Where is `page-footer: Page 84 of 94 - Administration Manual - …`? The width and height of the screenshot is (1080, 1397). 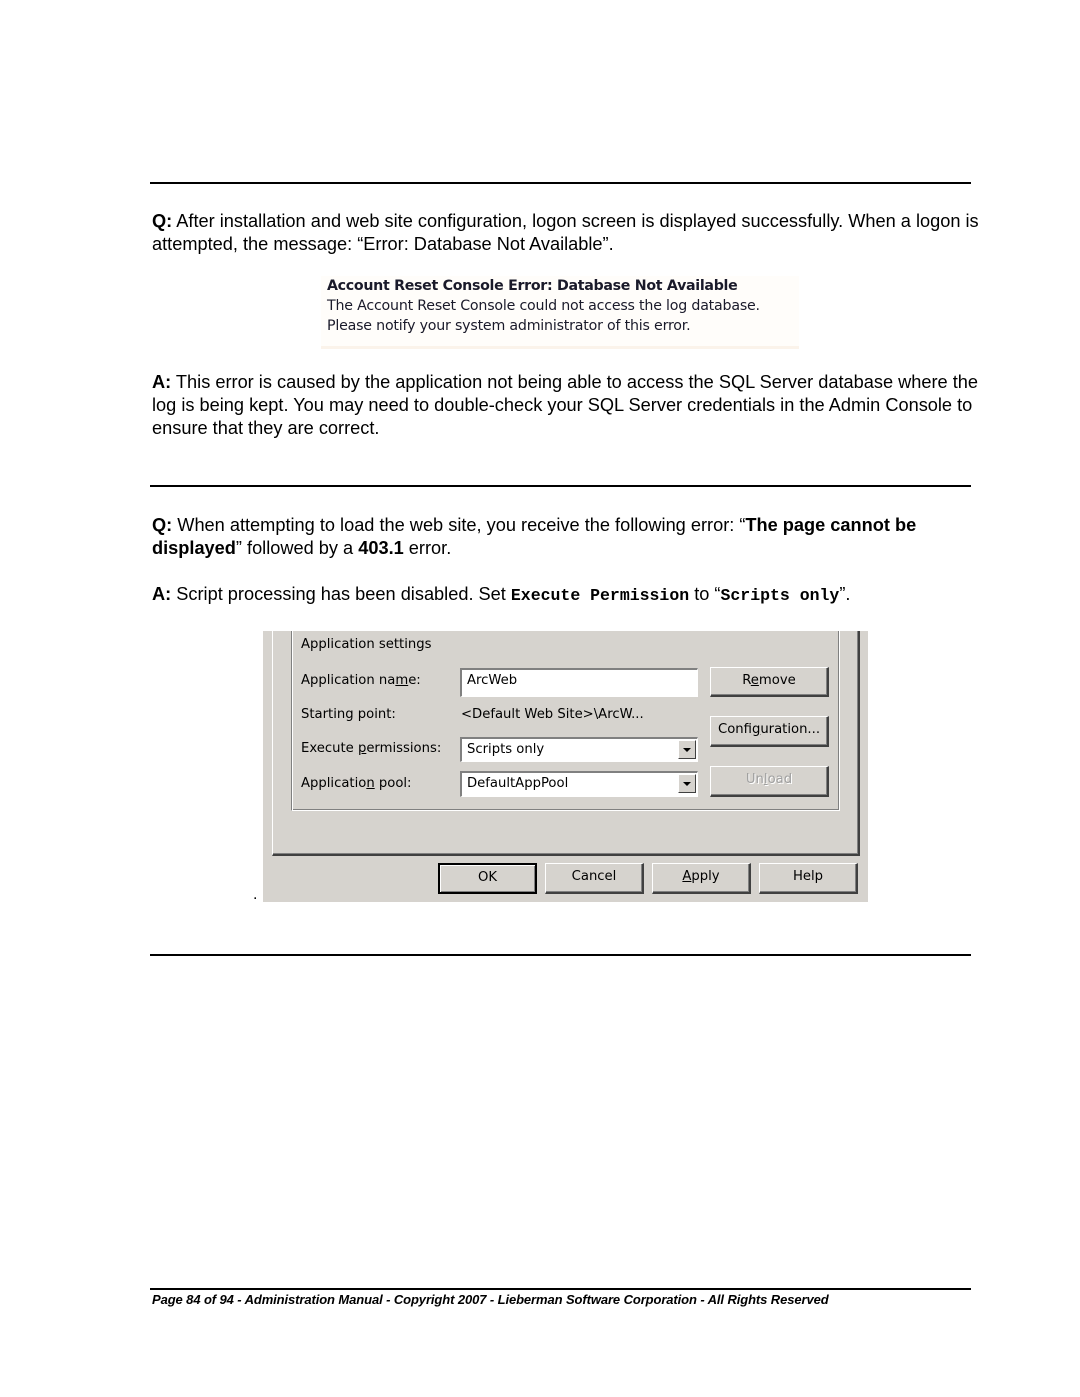
page-footer: Page 84 of 94 - Administration Manual - … is located at coordinates (490, 1299).